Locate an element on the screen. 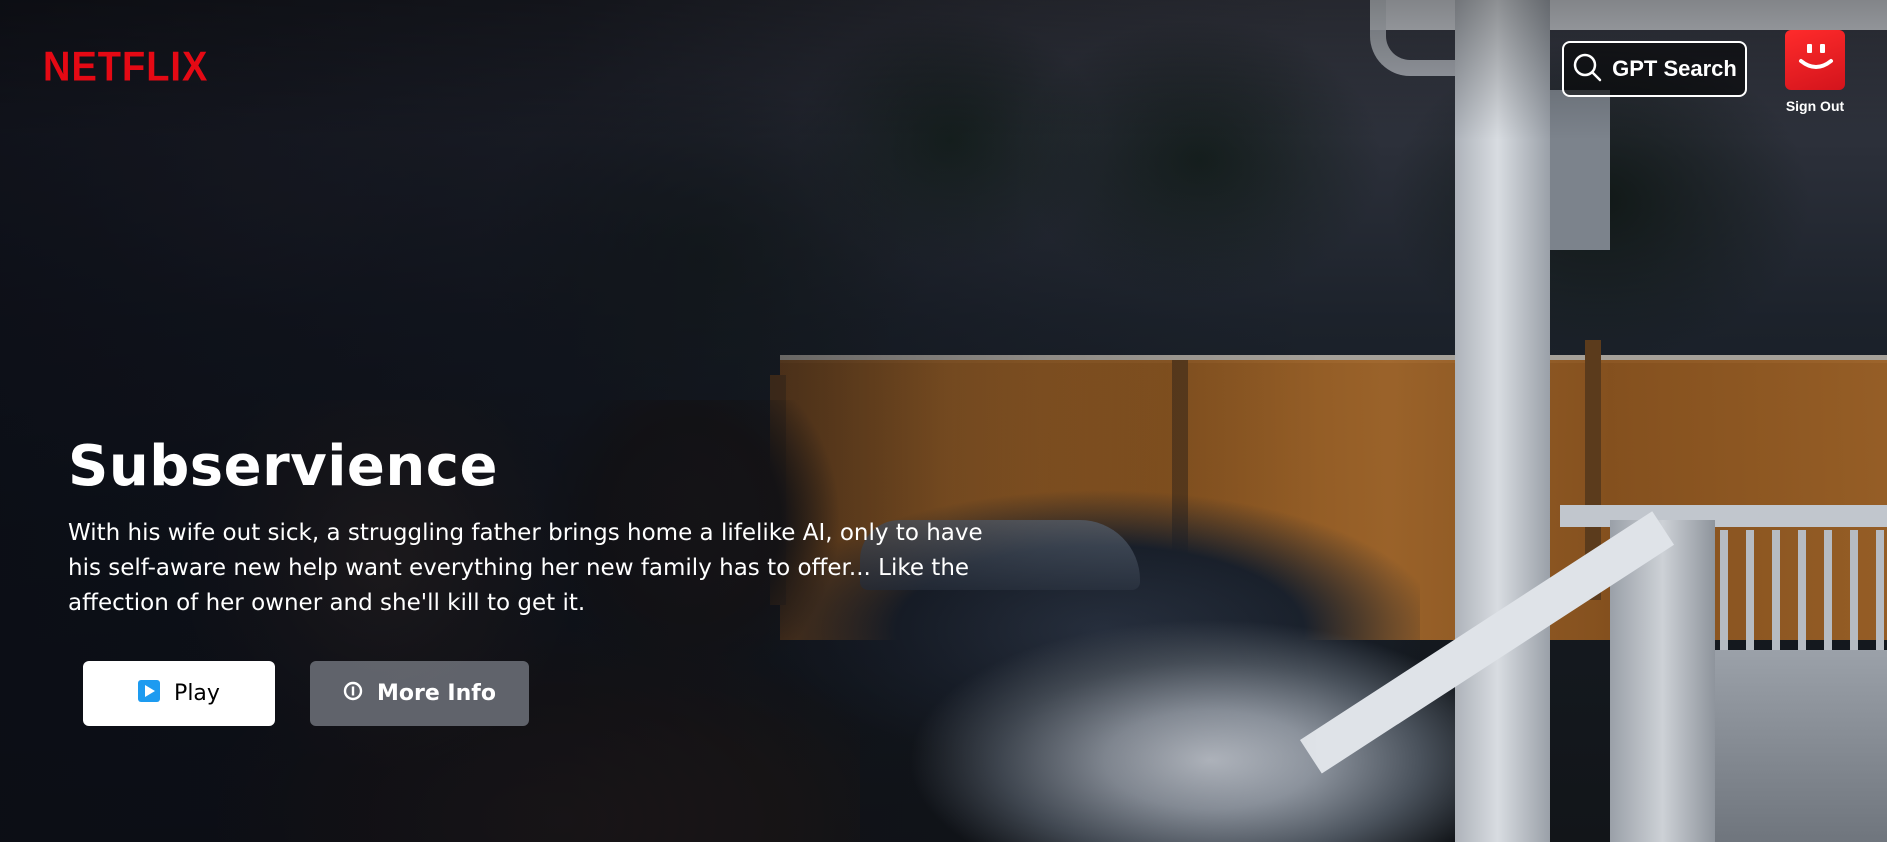 The image size is (1887, 842). smiley-avatar-icon is located at coordinates (1815, 60).